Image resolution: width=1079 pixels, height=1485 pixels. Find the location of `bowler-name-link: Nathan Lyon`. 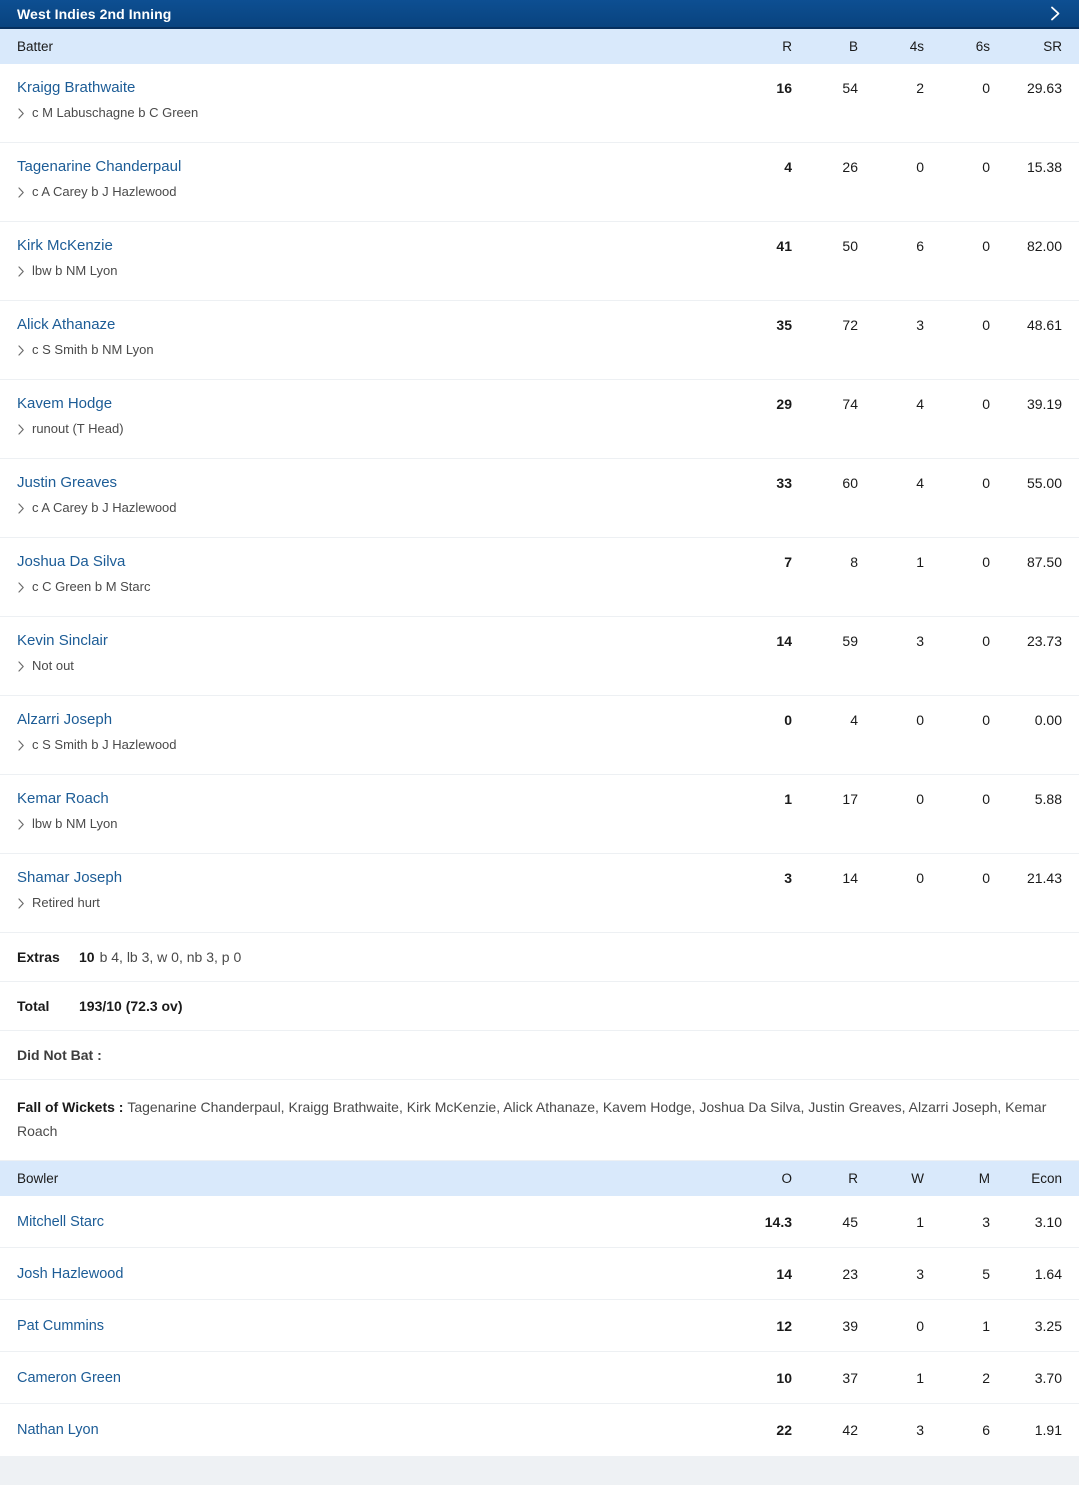

bowler-name-link: Nathan Lyon is located at coordinates (371, 1430).